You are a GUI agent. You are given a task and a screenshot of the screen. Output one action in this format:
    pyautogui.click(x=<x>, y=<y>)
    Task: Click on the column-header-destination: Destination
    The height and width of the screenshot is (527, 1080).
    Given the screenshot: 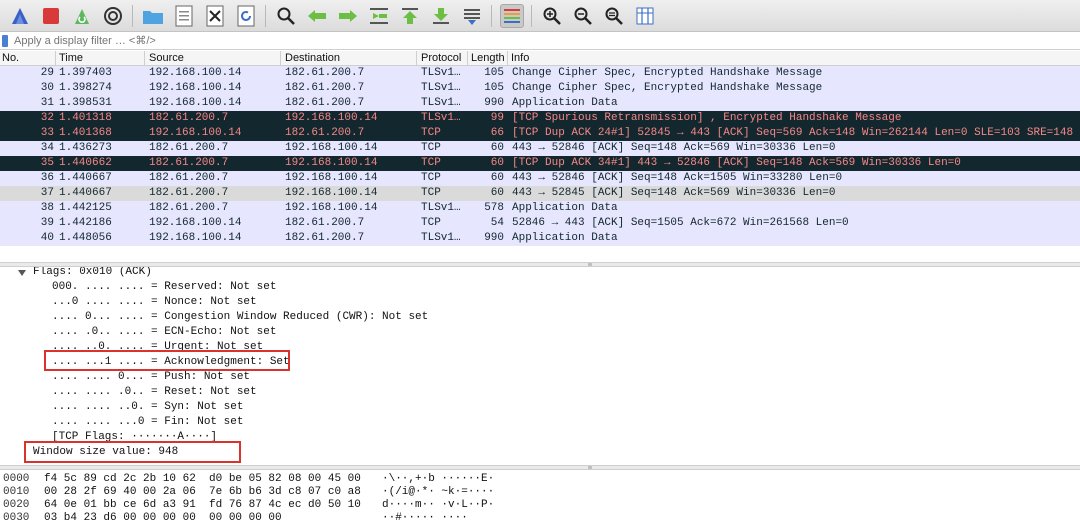 What is the action you would take?
    pyautogui.click(x=312, y=58)
    